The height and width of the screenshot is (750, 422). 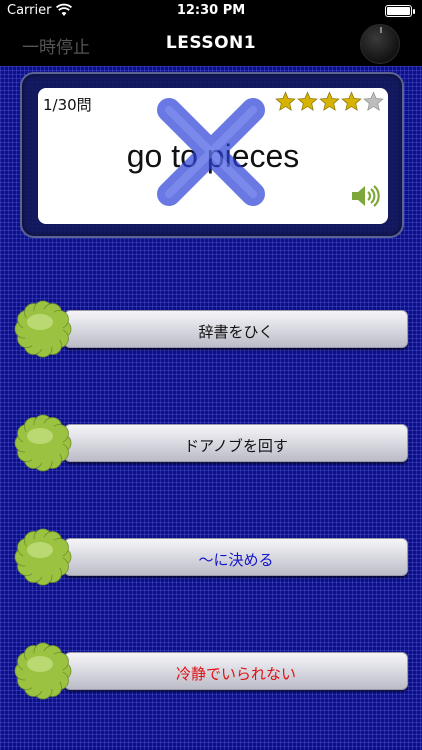 I want to click on page-title: LESSON1, so click(x=211, y=43).